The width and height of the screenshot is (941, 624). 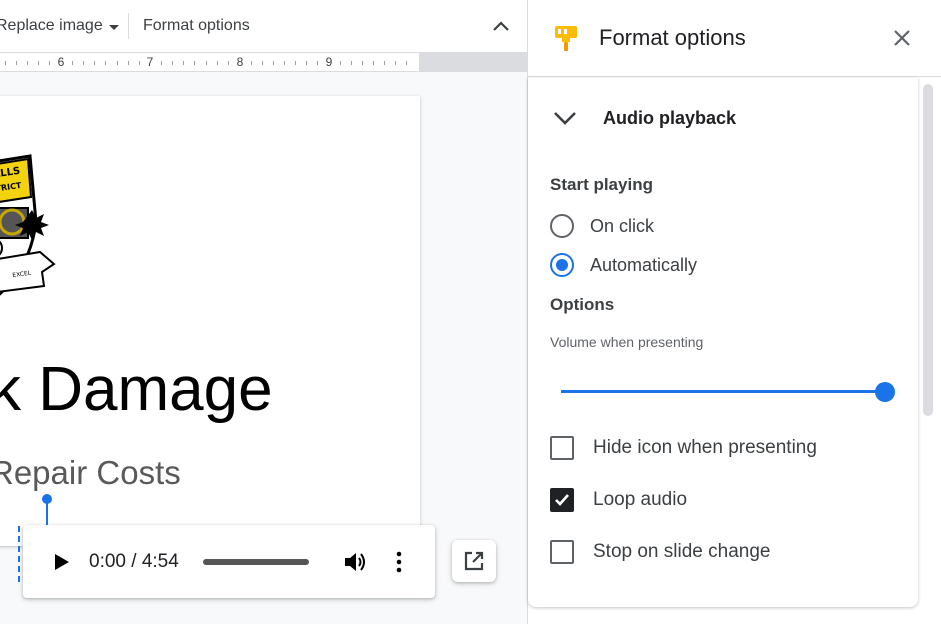 What do you see at coordinates (644, 264) in the screenshot?
I see `radio-label: Automatically` at bounding box center [644, 264].